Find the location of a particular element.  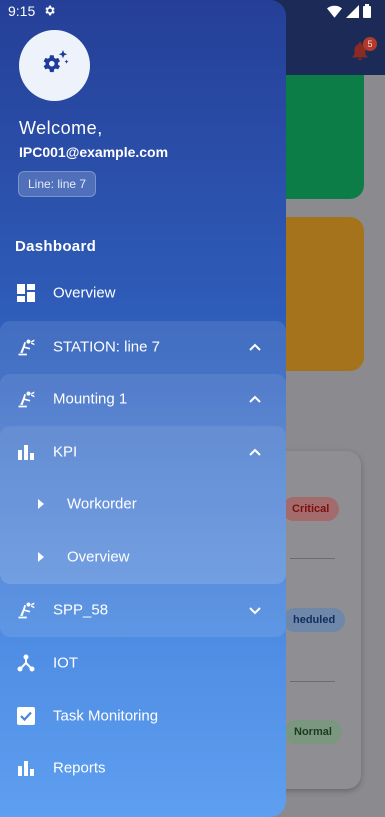

settings-avatar-icon is located at coordinates (55, 65).